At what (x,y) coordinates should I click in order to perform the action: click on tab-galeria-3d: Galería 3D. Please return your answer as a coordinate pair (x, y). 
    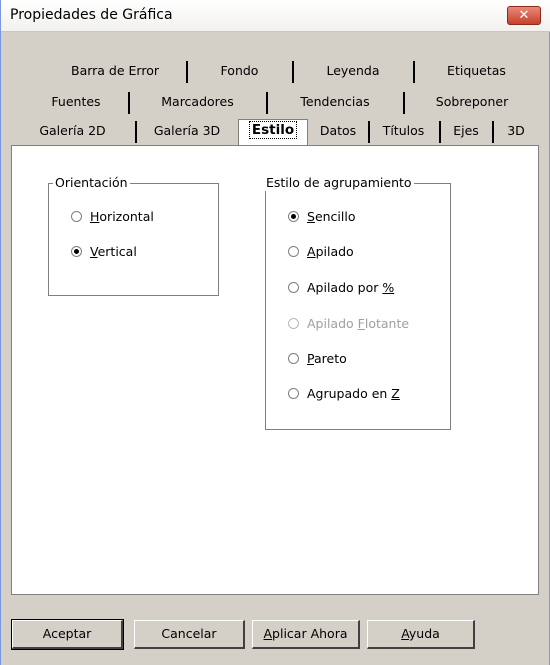
    Looking at the image, I should click on (186, 132).